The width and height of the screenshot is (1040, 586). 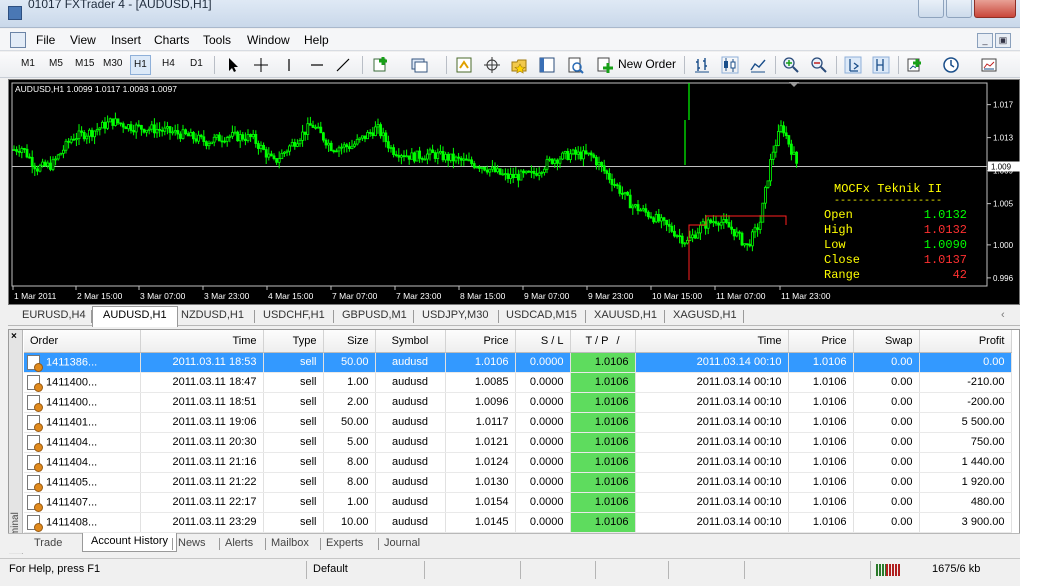 I want to click on terminal-tab: Account History, so click(x=130, y=542).